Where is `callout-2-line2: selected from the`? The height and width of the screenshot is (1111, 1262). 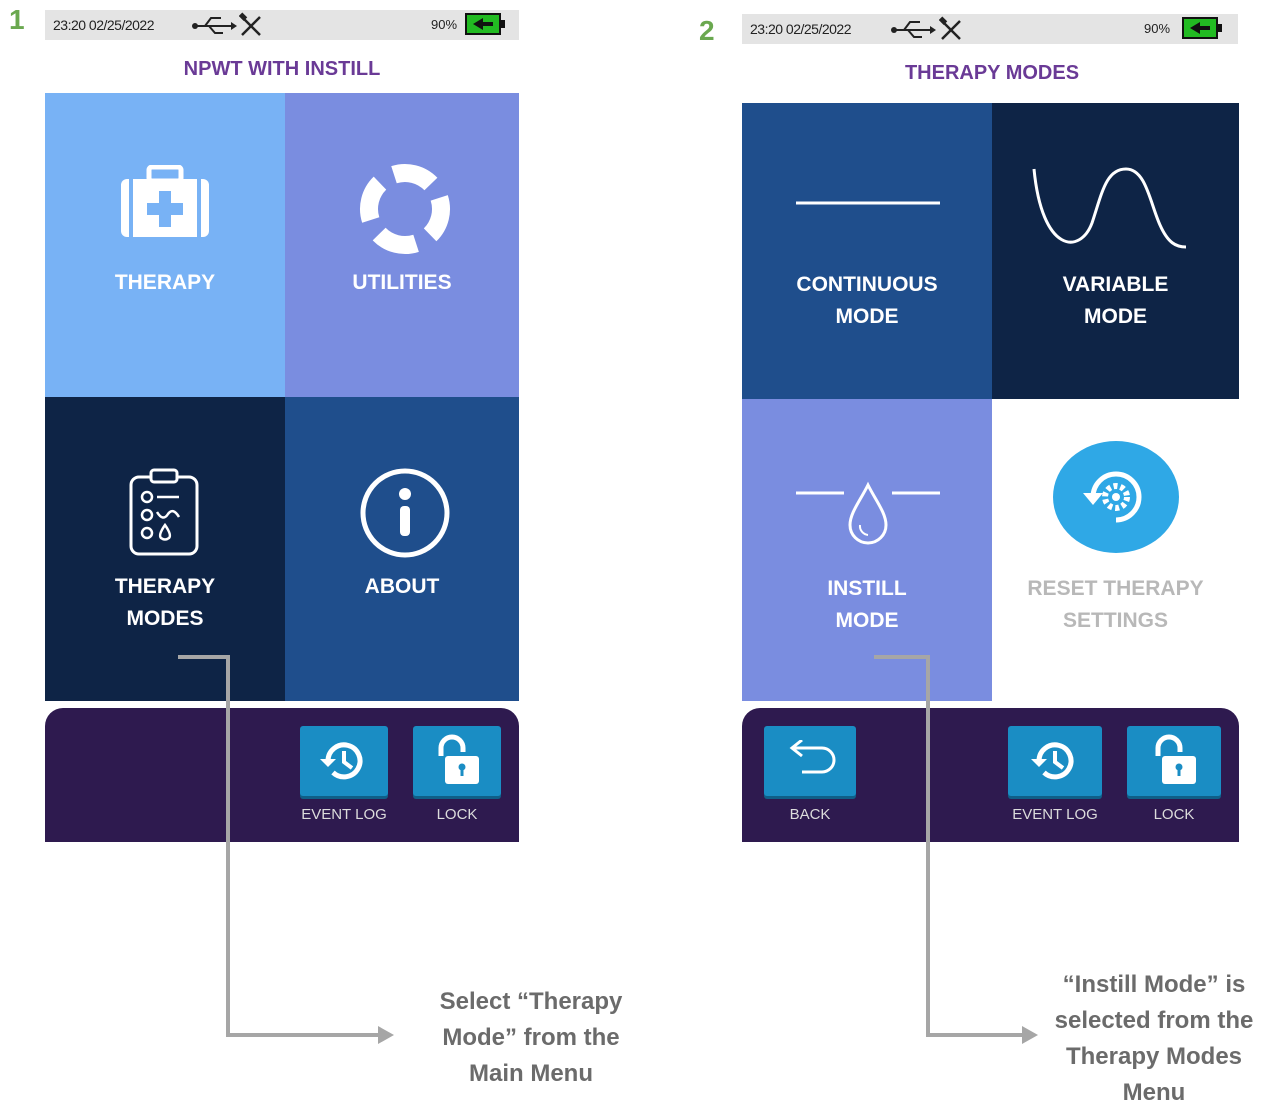 callout-2-line2: selected from the is located at coordinates (1154, 1020).